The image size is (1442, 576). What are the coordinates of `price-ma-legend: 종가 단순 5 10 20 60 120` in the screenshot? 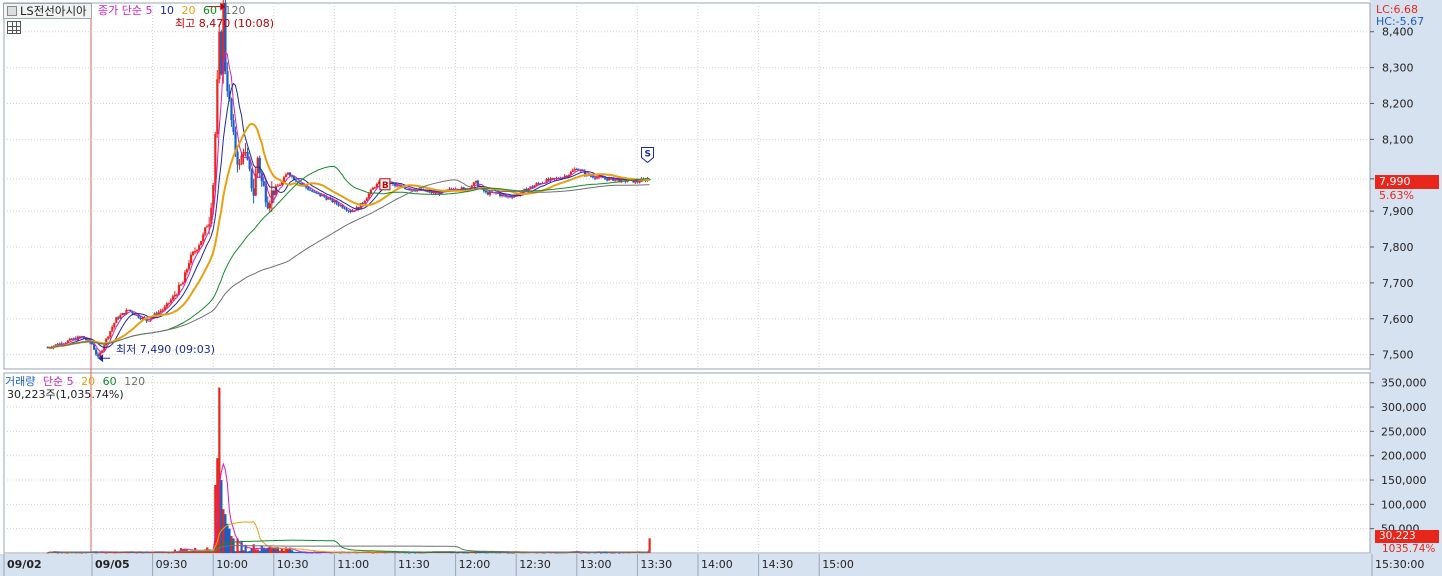 It's located at (171, 10).